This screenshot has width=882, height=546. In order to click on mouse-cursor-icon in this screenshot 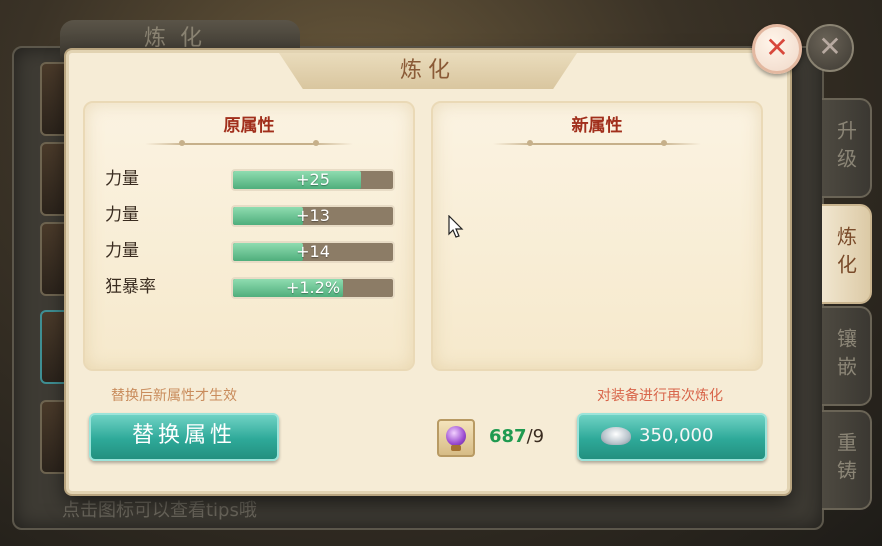, I will do `click(456, 226)`.